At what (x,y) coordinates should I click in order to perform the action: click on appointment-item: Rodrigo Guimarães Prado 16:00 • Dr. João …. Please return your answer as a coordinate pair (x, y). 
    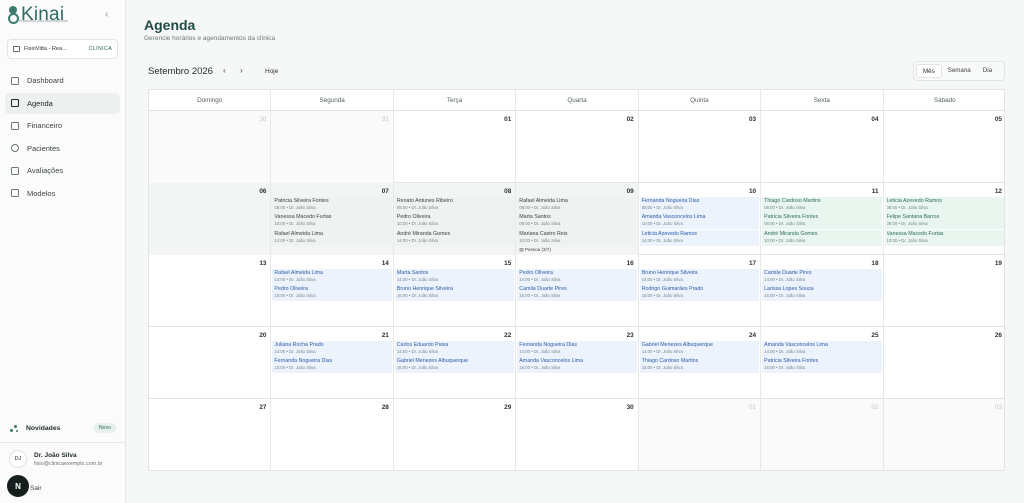
    Looking at the image, I should click on (699, 293).